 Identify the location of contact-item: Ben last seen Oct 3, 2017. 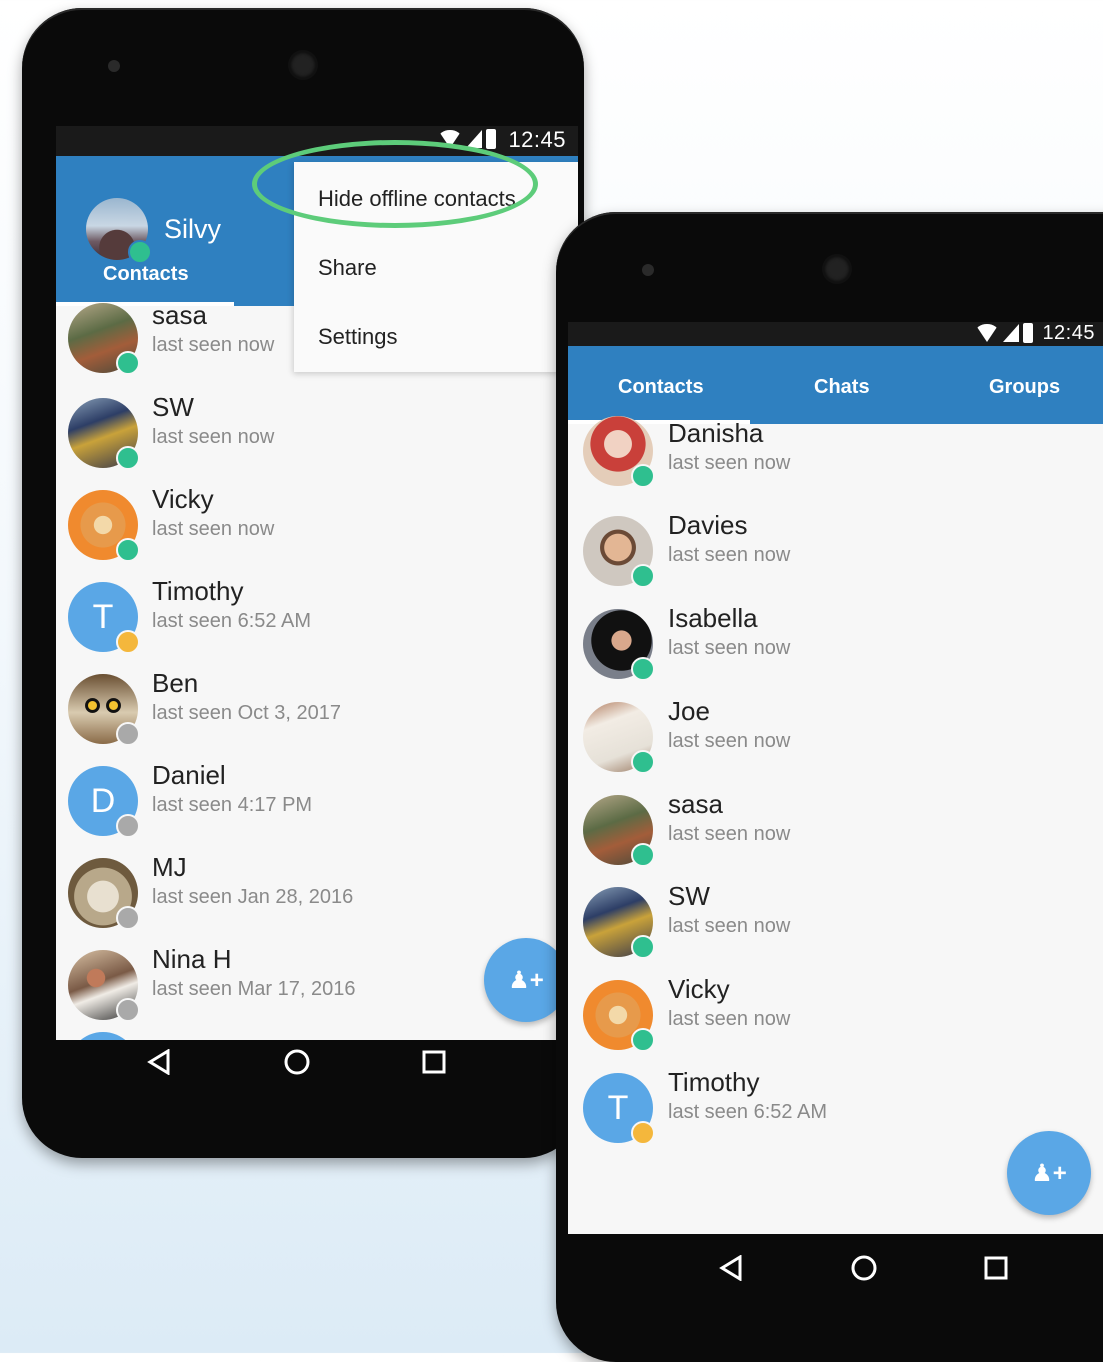
(317, 717).